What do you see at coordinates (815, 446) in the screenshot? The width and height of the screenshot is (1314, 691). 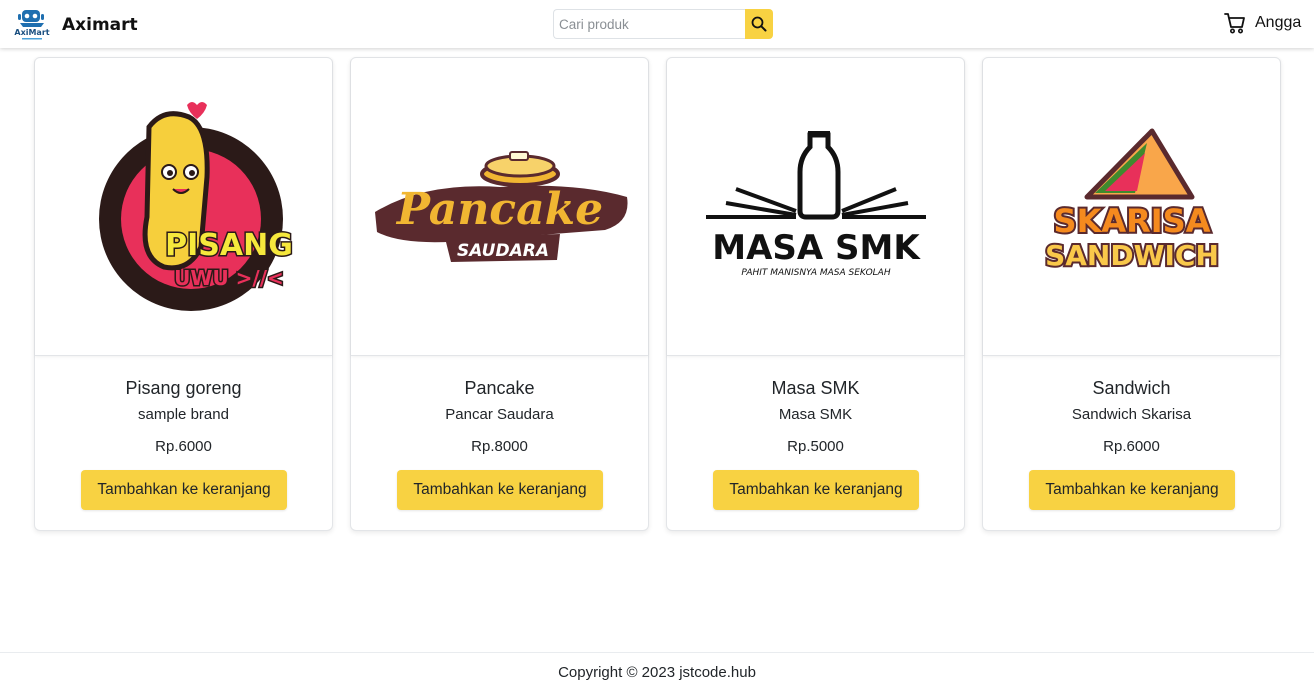 I see `product-price: Rp.5000` at bounding box center [815, 446].